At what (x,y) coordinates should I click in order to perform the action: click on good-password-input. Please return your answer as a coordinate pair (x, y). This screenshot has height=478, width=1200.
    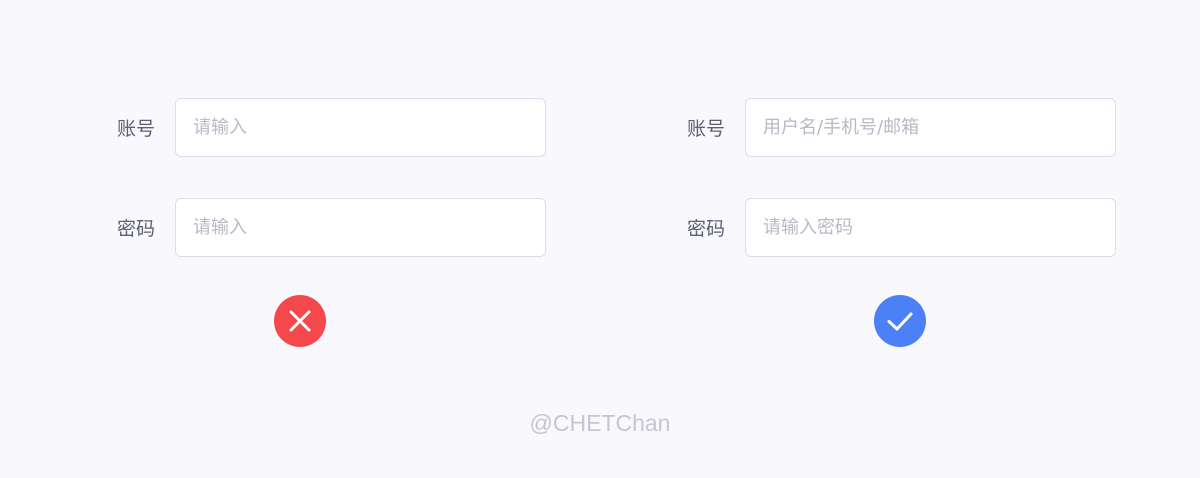
    Looking at the image, I should click on (930, 227).